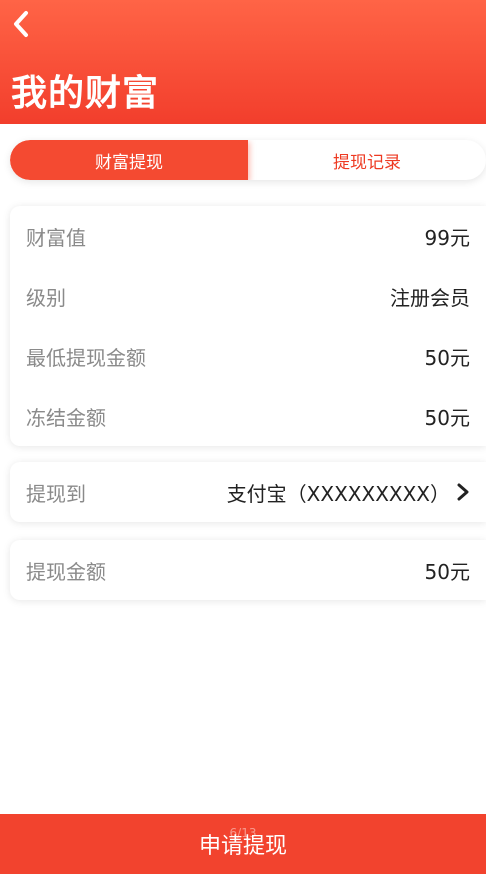 This screenshot has height=874, width=486. I want to click on withdraw-amount-value: 50元, so click(447, 570).